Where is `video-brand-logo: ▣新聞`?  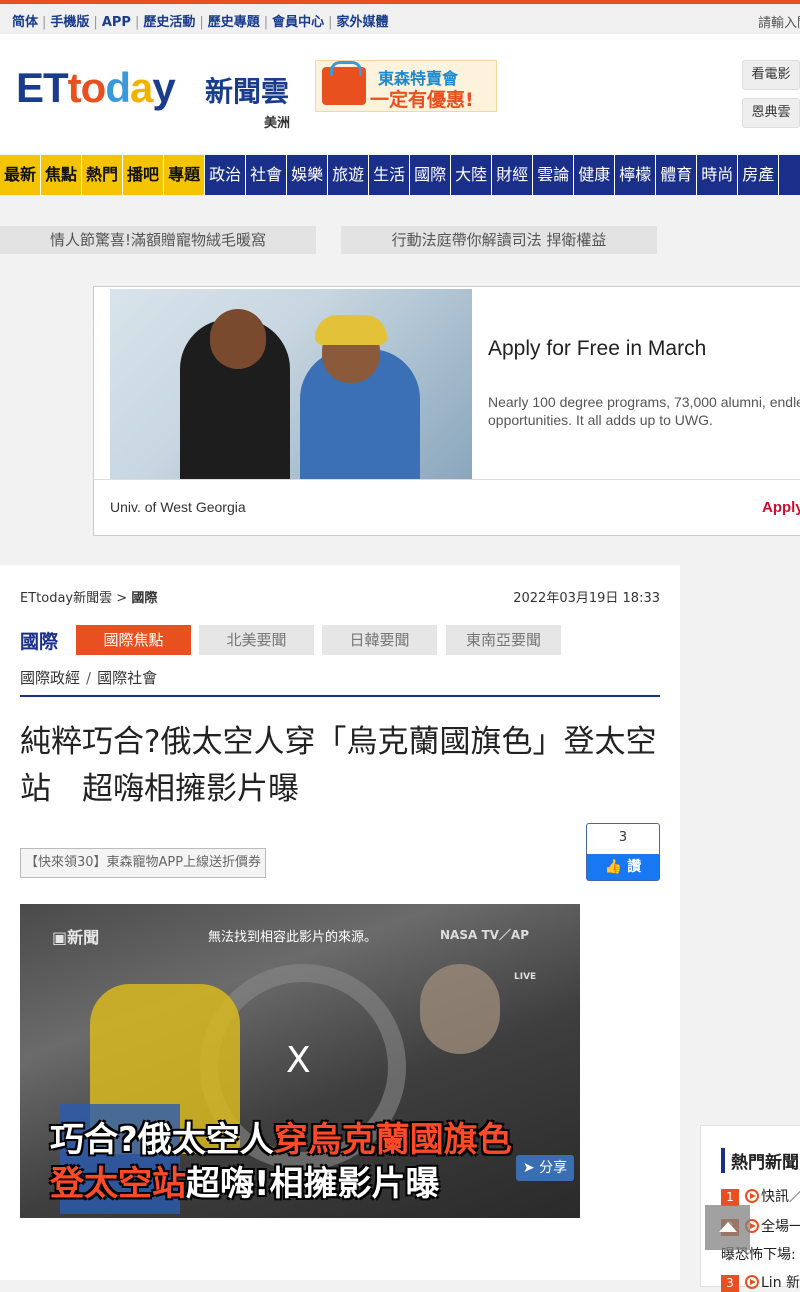 video-brand-logo: ▣新聞 is located at coordinates (76, 937).